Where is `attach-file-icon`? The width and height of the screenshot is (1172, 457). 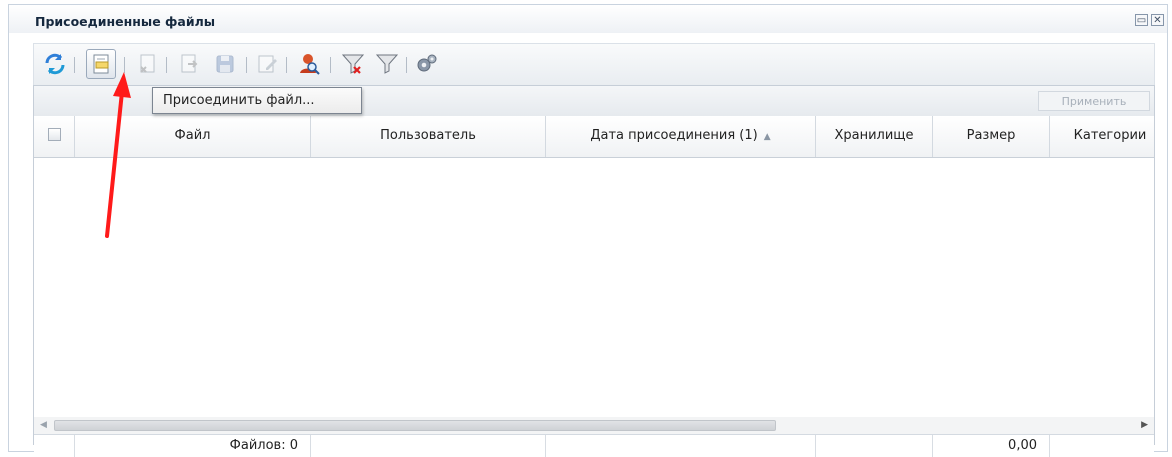 attach-file-icon is located at coordinates (101, 64).